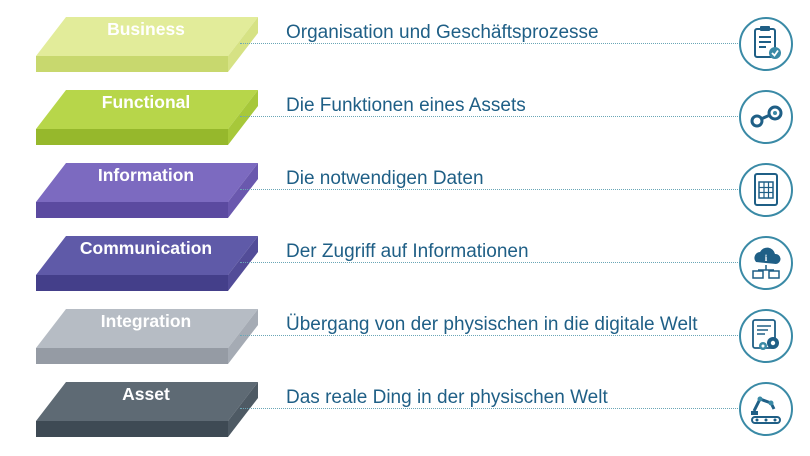 The width and height of the screenshot is (810, 456). Describe the element at coordinates (406, 105) in the screenshot. I see `layer-description: Die Funktionen eines Assets` at that location.